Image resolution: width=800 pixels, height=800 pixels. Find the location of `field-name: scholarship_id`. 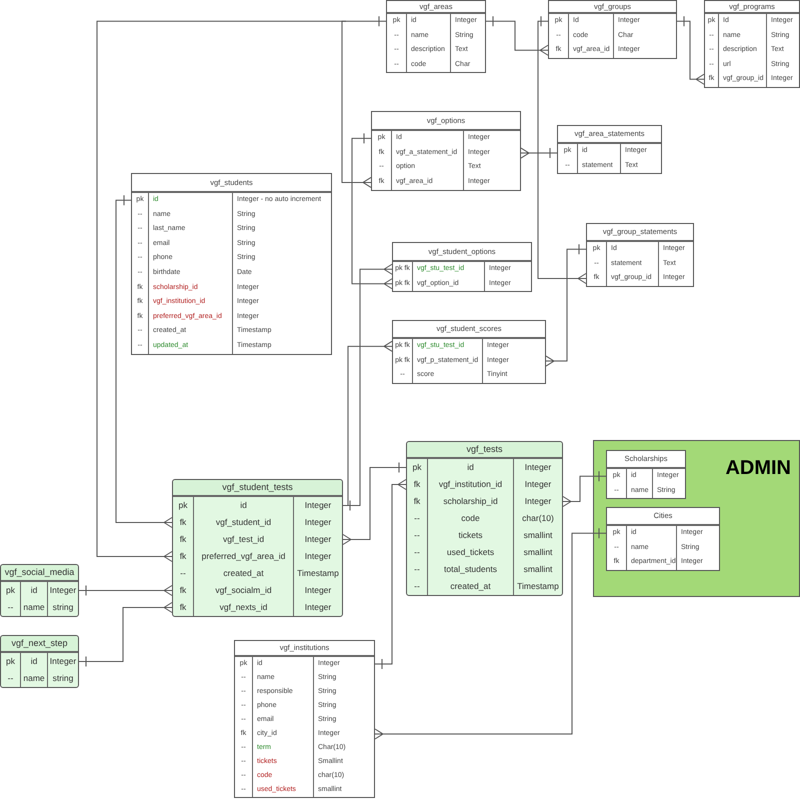

field-name: scholarship_id is located at coordinates (470, 501).